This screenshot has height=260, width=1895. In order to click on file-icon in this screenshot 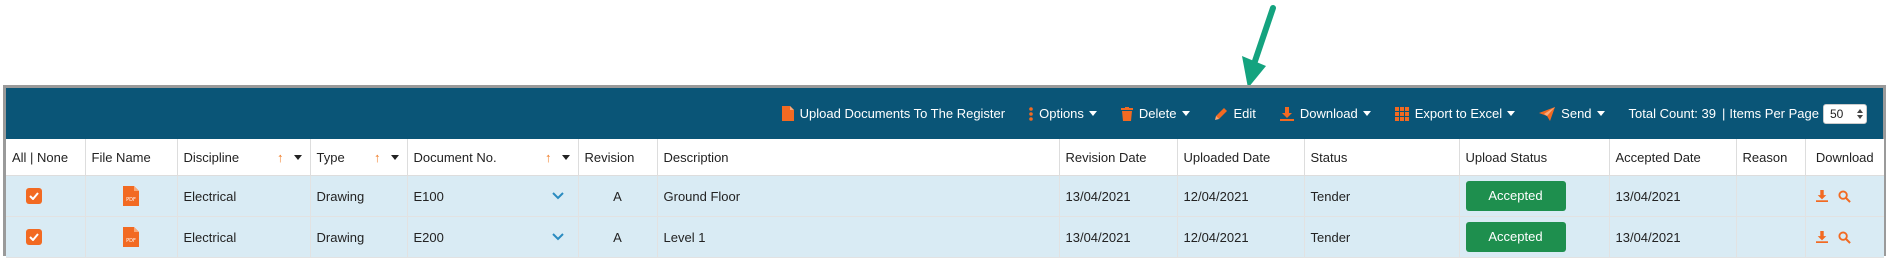, I will do `click(787, 113)`.